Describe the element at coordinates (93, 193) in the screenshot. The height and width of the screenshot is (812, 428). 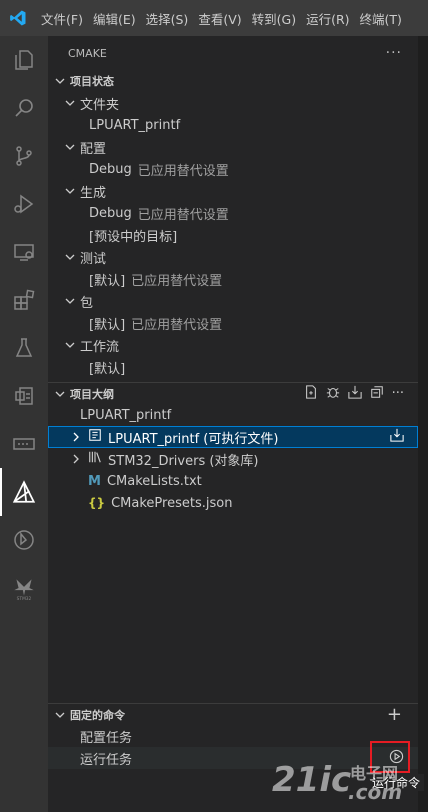
I see `group-label: 生成` at that location.